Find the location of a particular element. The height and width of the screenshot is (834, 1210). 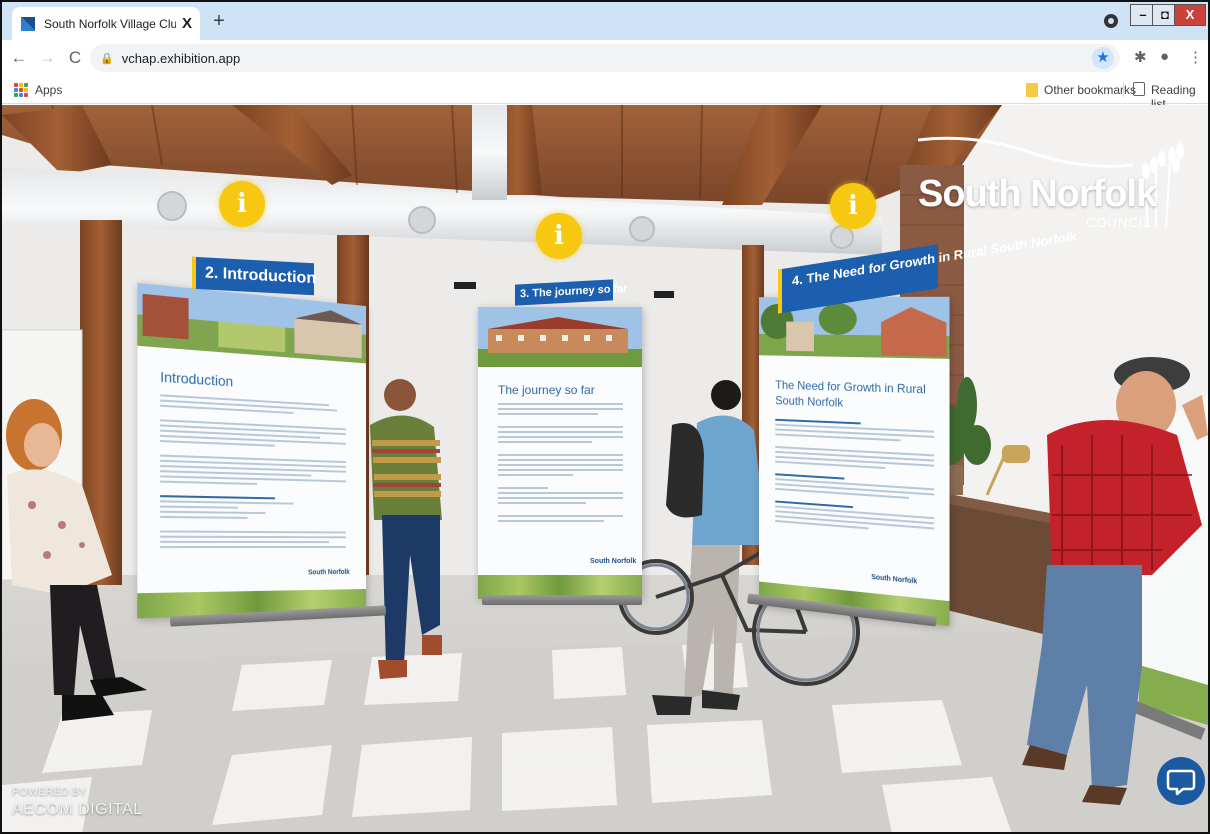

reload-button: C is located at coordinates (75, 58).